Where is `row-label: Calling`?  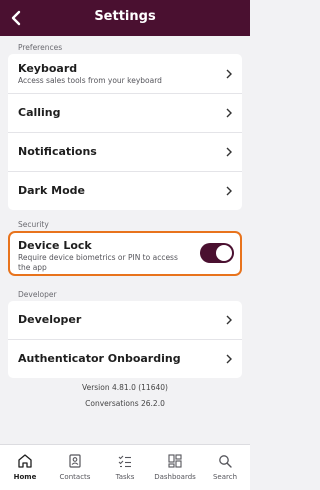
row-label: Calling is located at coordinates (39, 112).